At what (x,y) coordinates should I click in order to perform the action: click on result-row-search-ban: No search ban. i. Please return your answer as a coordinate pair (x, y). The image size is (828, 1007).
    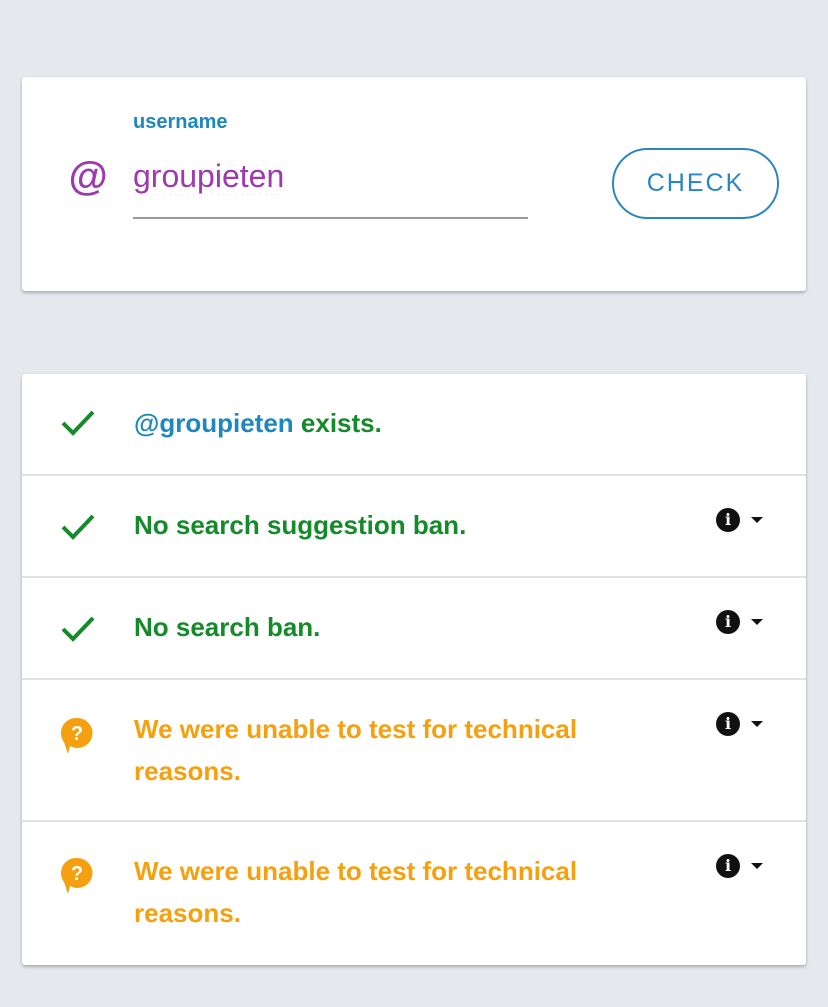
    Looking at the image, I should click on (414, 629).